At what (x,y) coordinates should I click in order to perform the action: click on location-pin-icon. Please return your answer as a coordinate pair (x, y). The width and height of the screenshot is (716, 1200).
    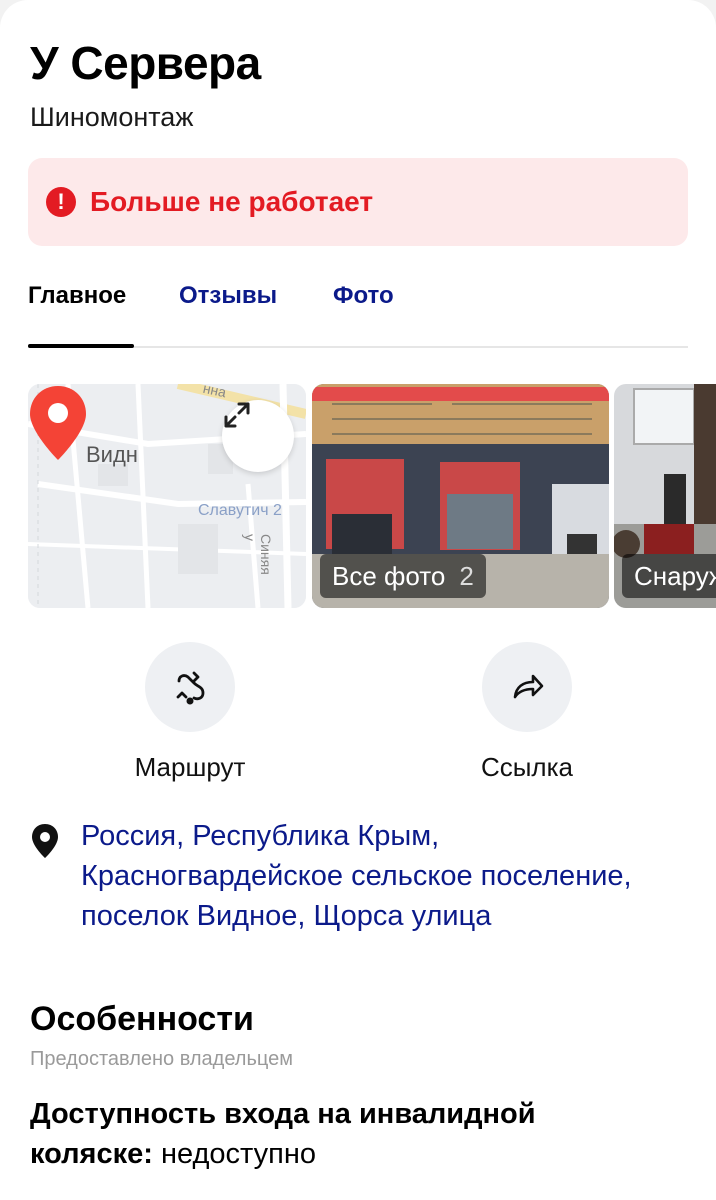
    Looking at the image, I should click on (45, 841).